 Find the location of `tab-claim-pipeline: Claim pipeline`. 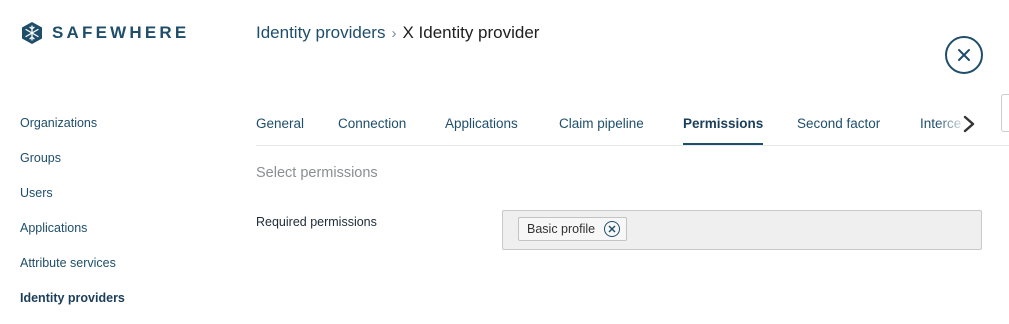

tab-claim-pipeline: Claim pipeline is located at coordinates (601, 124).